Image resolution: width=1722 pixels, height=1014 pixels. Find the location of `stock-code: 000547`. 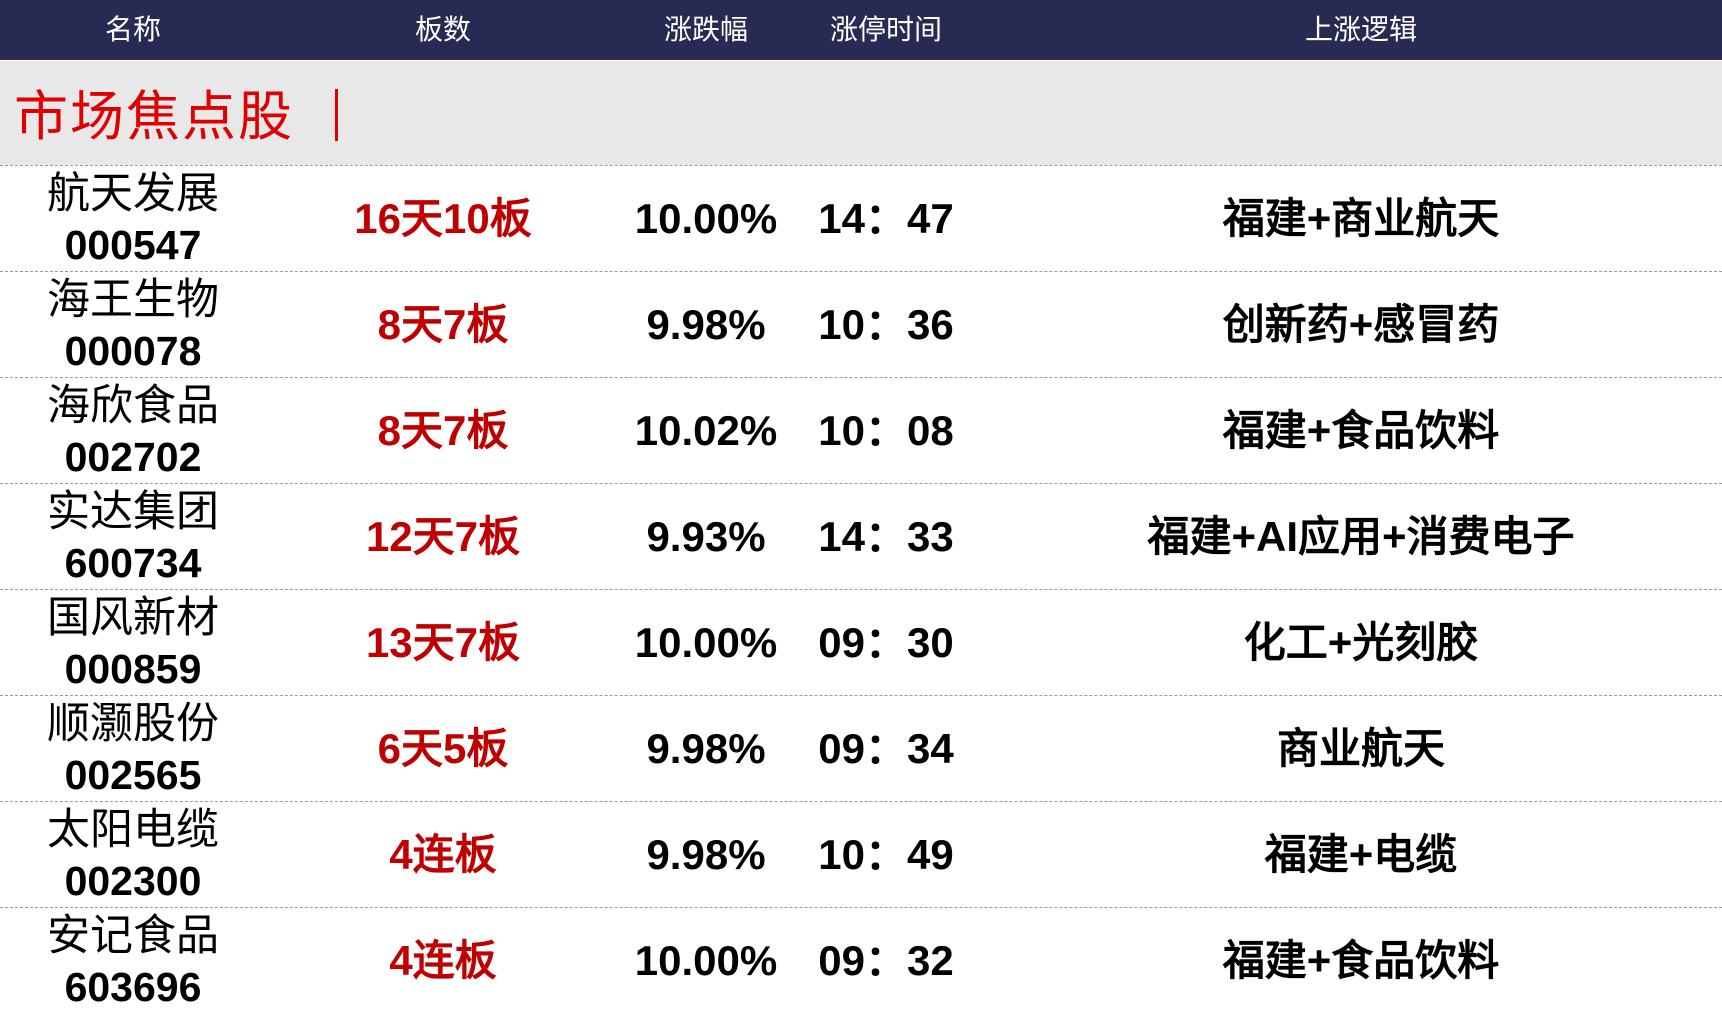

stock-code: 000547 is located at coordinates (133, 245).